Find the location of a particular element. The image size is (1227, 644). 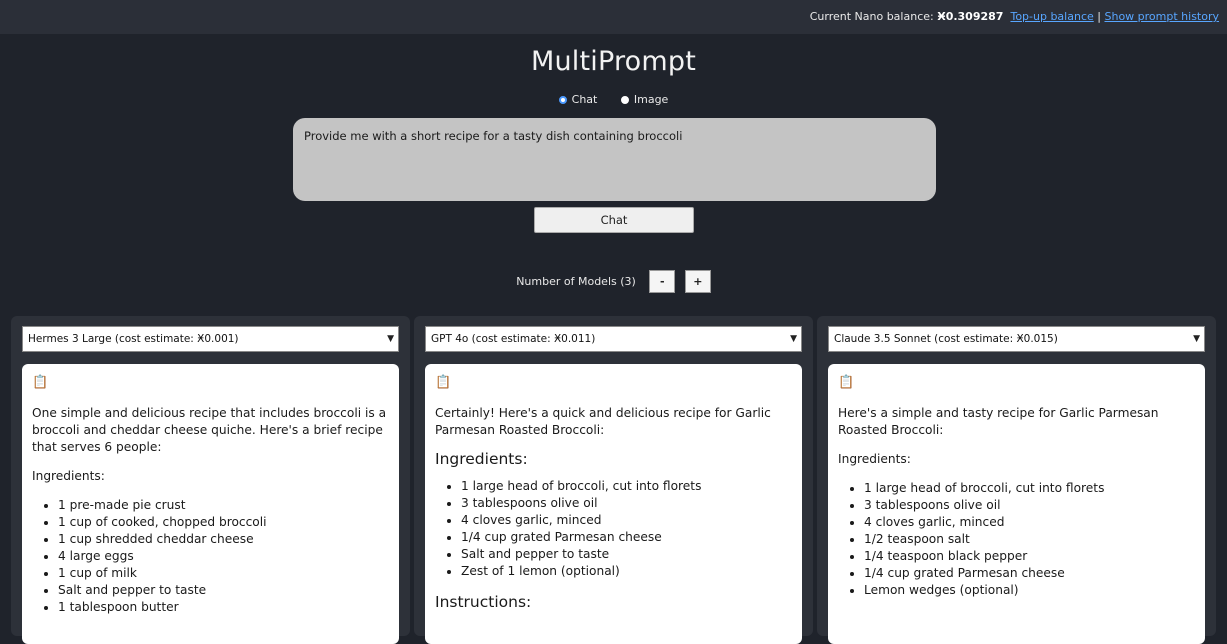

radio-selected-icon is located at coordinates (562, 100).